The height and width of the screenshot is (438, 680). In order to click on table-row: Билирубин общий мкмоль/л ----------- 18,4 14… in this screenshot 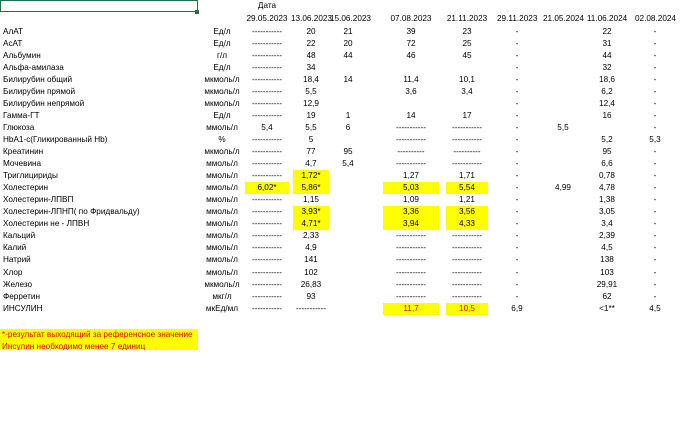, I will do `click(340, 80)`.